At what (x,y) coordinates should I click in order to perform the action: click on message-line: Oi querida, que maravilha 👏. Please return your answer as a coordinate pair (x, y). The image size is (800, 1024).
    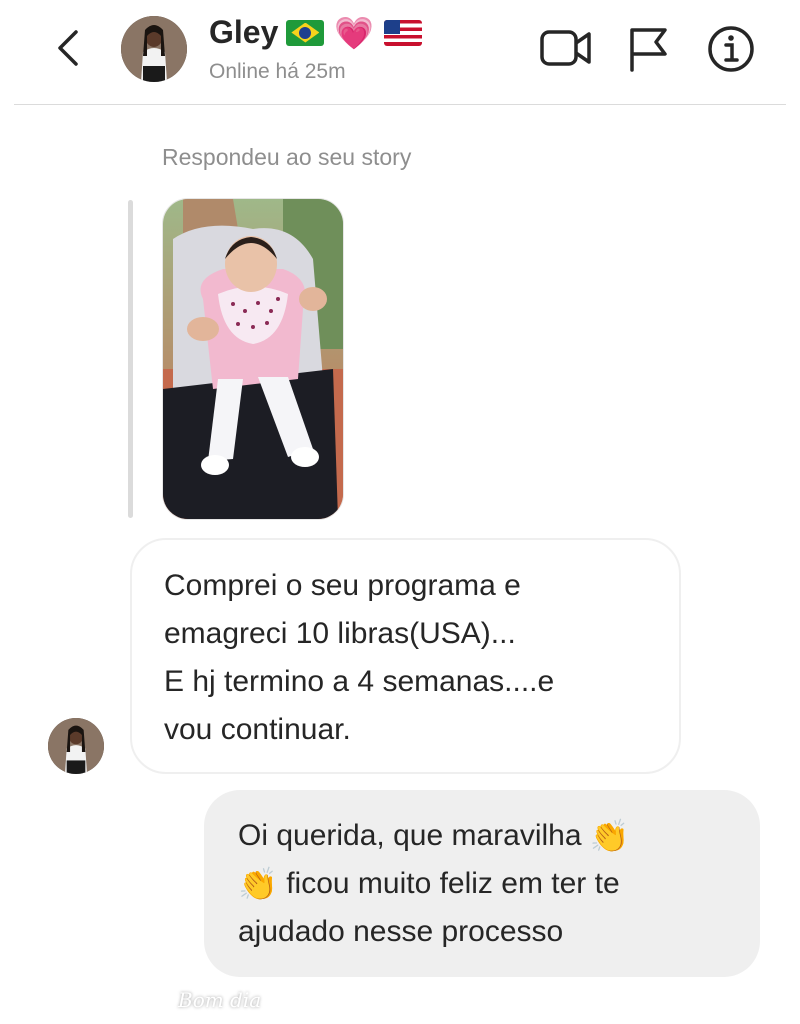
    Looking at the image, I should click on (484, 836).